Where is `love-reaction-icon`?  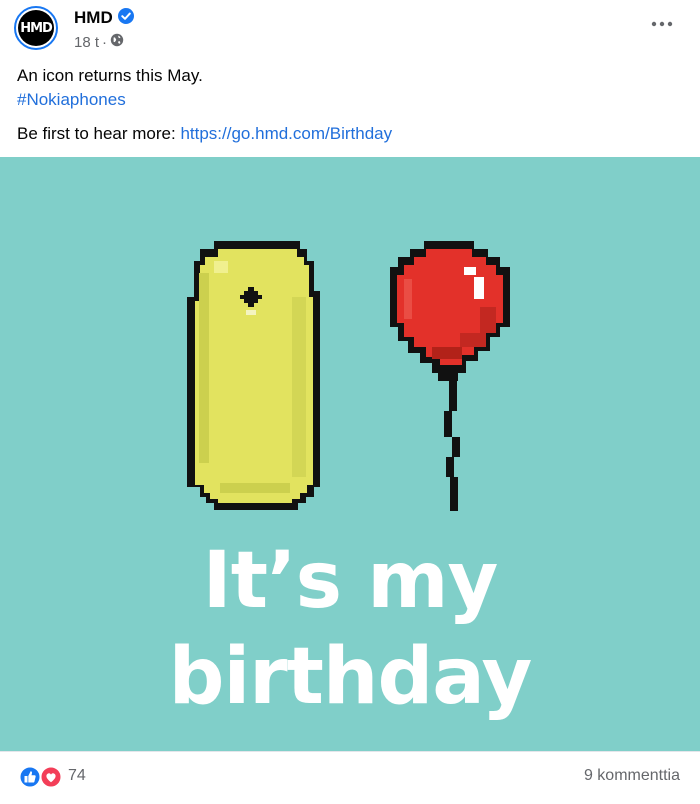 love-reaction-icon is located at coordinates (51, 777).